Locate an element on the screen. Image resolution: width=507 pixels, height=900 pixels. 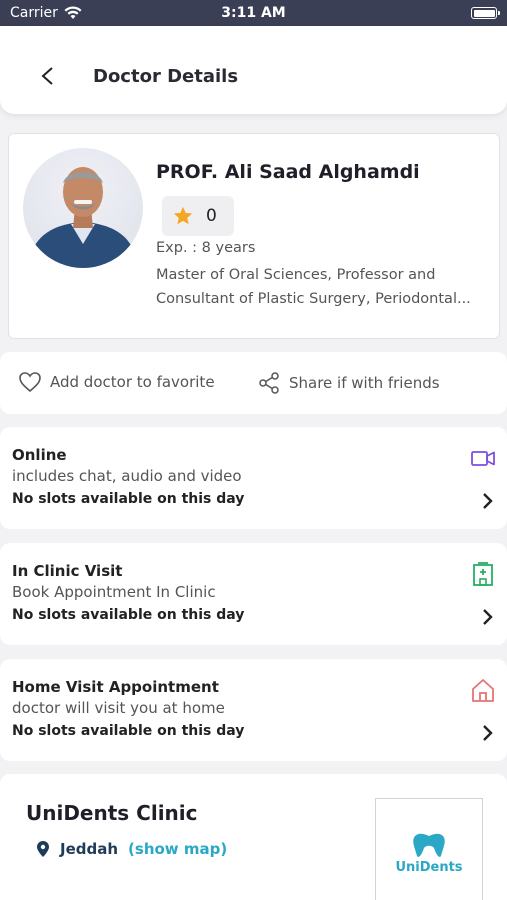
add-favorite-button: Add doctor to favorite is located at coordinates (116, 382).